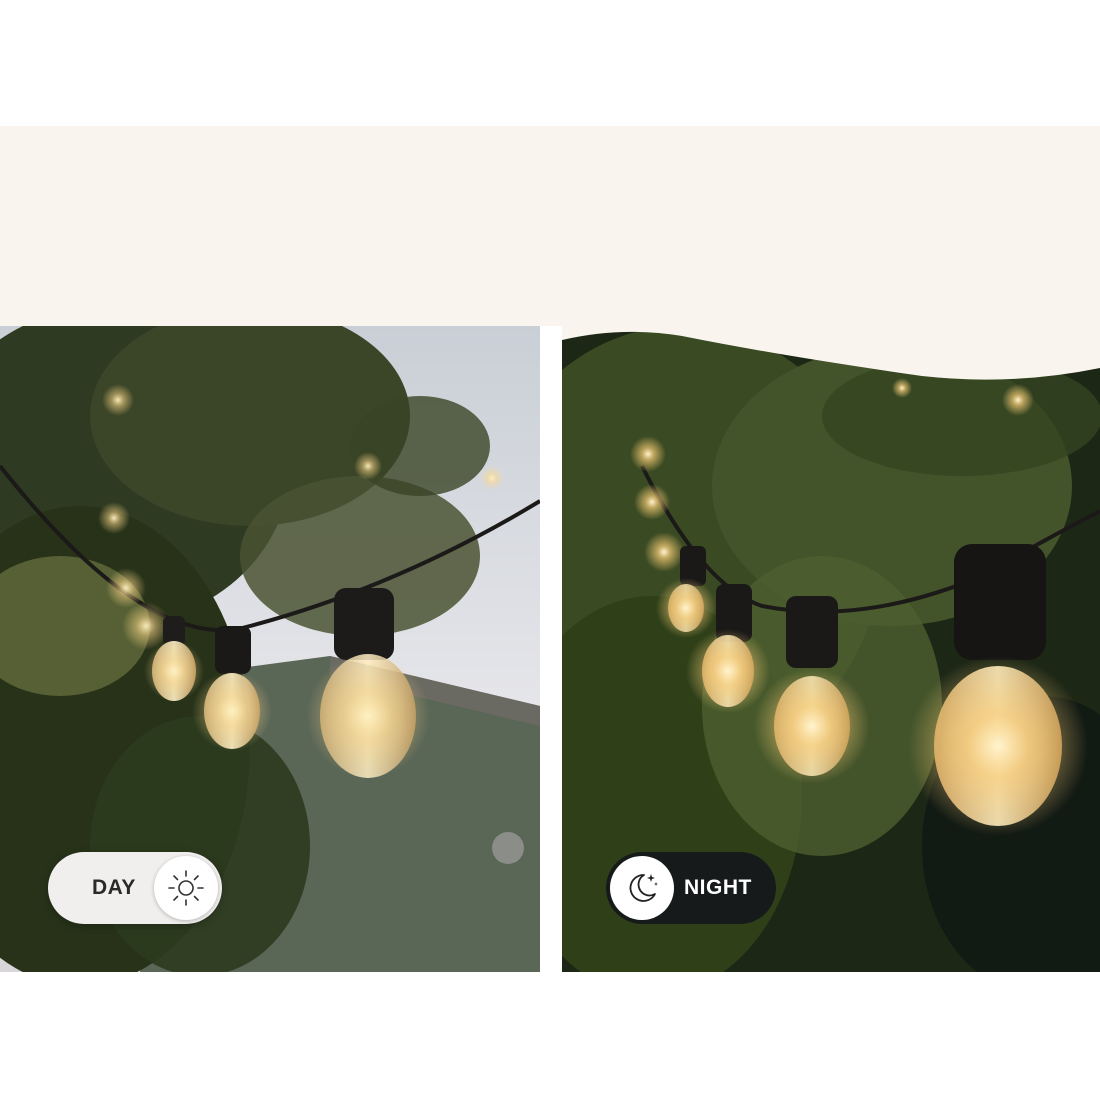  I want to click on moon-stars-icon, so click(643, 888).